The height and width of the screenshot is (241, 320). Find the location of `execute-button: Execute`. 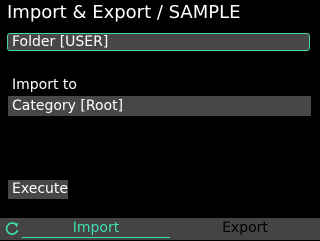

execute-button: Execute is located at coordinates (38, 189).